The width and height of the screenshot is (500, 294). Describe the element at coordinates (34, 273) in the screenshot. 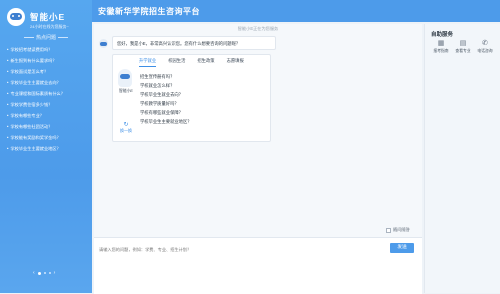

I see `pager-prev-icon: ‹` at that location.